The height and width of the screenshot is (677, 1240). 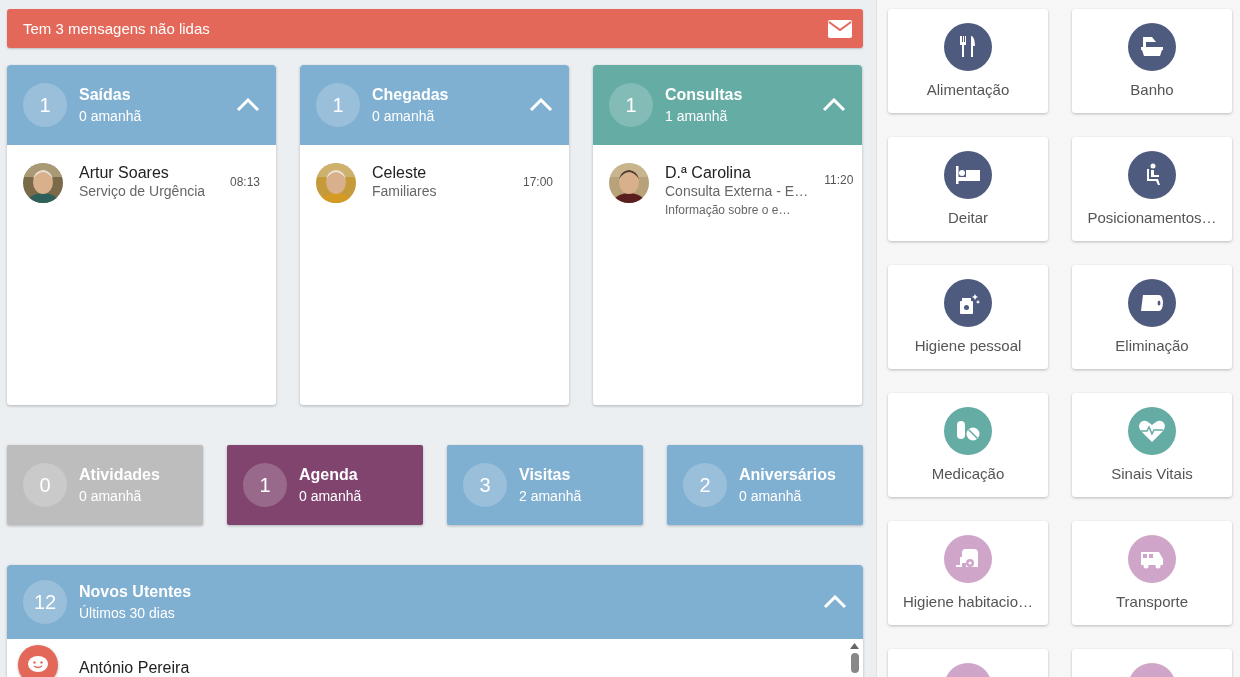 I want to click on tile-label: Higiene pessoal, so click(x=968, y=345).